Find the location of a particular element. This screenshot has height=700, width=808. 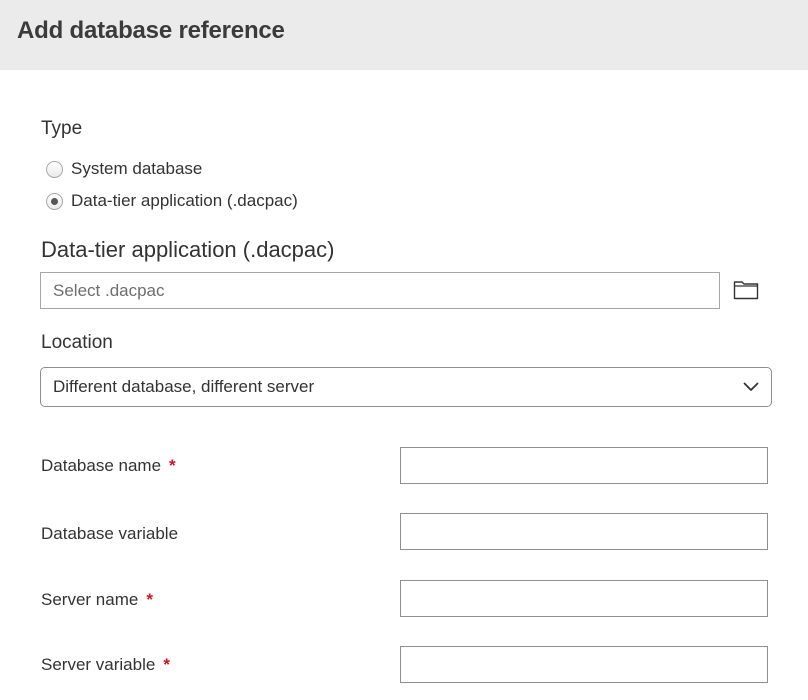

location-selected-value: Different database, different server is located at coordinates (184, 386).